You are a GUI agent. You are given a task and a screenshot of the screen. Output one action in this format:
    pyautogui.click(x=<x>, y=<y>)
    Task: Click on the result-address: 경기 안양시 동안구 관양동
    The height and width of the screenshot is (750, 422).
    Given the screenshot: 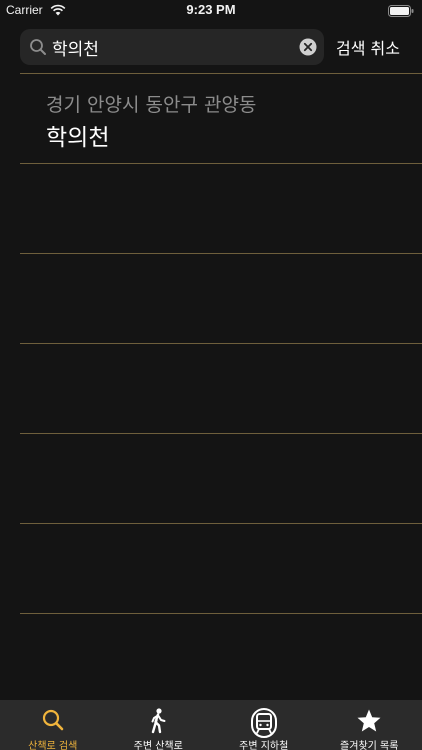 What is the action you would take?
    pyautogui.click(x=151, y=105)
    